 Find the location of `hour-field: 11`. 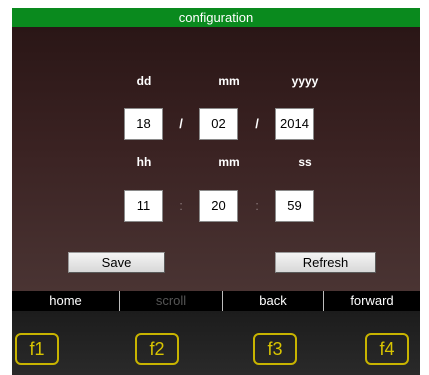

hour-field: 11 is located at coordinates (143, 206).